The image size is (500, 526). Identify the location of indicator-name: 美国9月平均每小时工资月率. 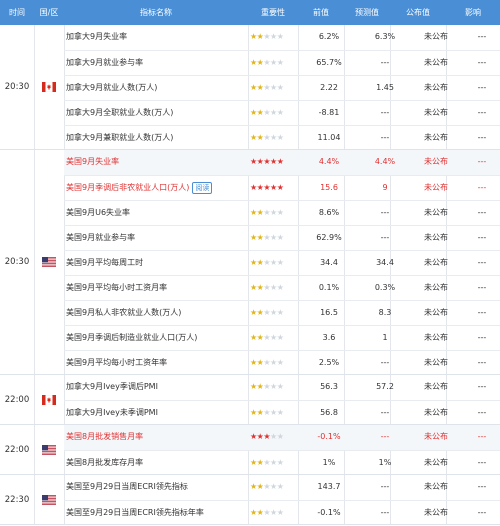
(154, 288).